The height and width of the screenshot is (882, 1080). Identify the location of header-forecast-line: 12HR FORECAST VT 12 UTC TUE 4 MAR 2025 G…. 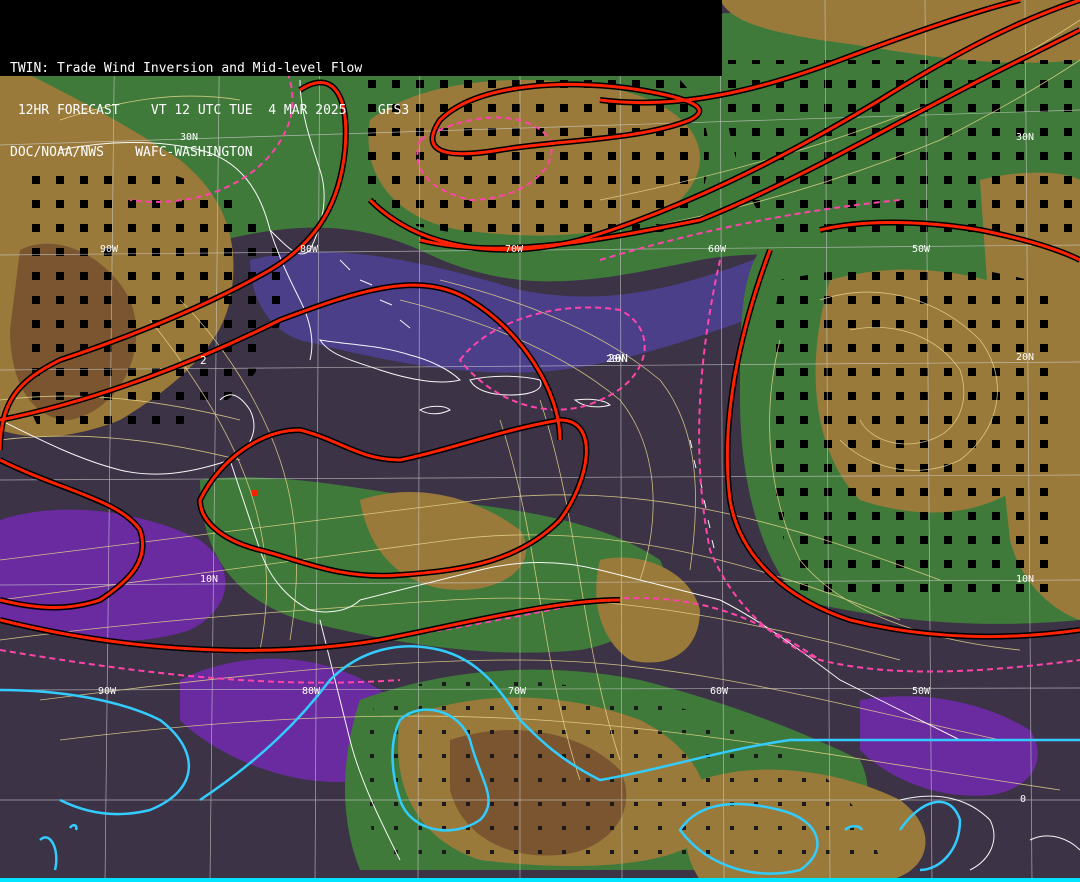
(210, 110).